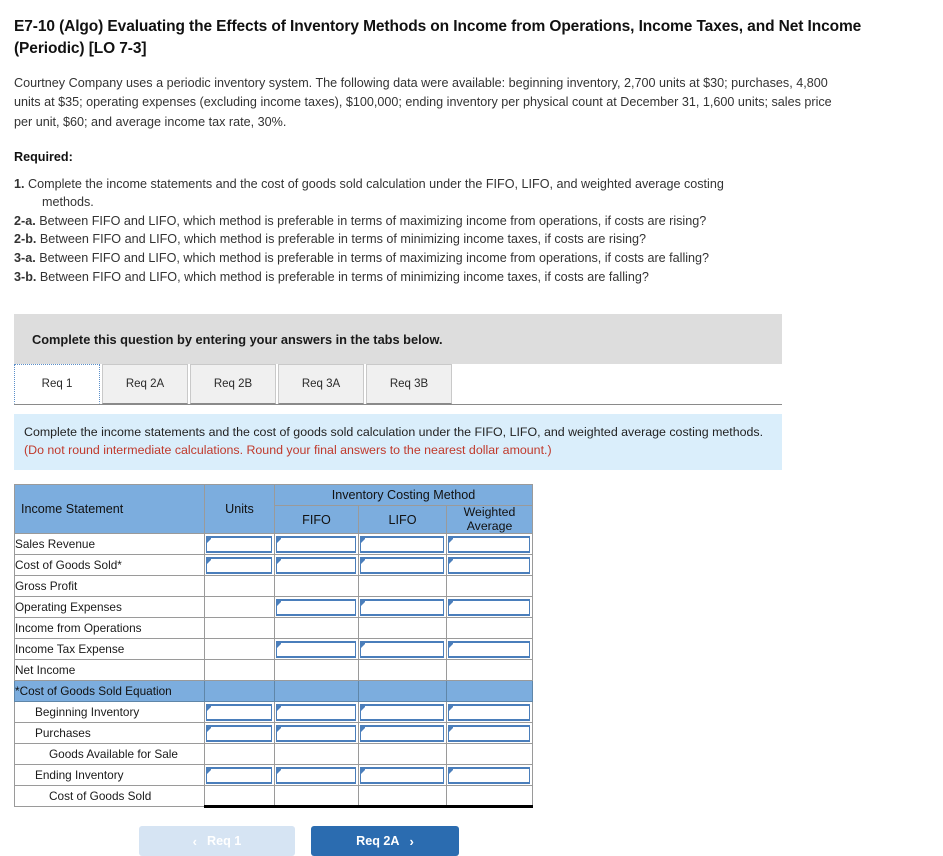 The width and height of the screenshot is (943, 856). I want to click on tab-bar: Req 1 Req 2A Req 2B Req 3A Req 3B, so click(398, 385).